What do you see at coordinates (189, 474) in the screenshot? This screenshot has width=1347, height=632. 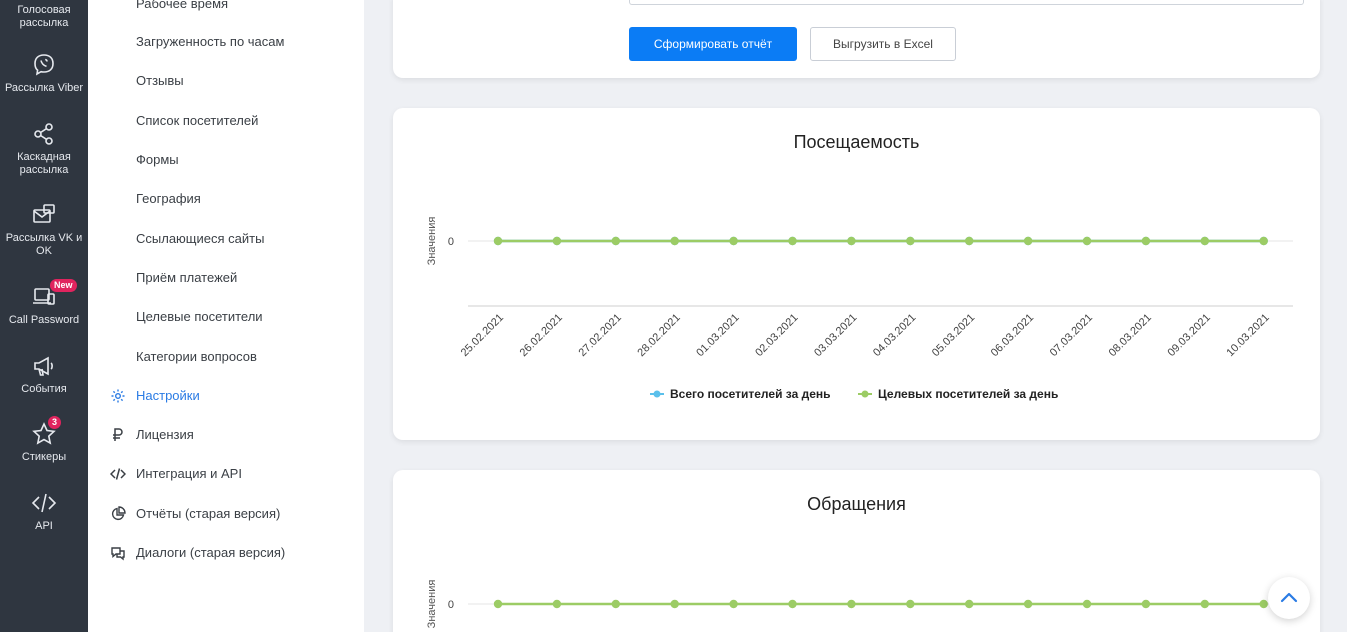 I see `sidebar-item-integration-api: Интеграция и API` at bounding box center [189, 474].